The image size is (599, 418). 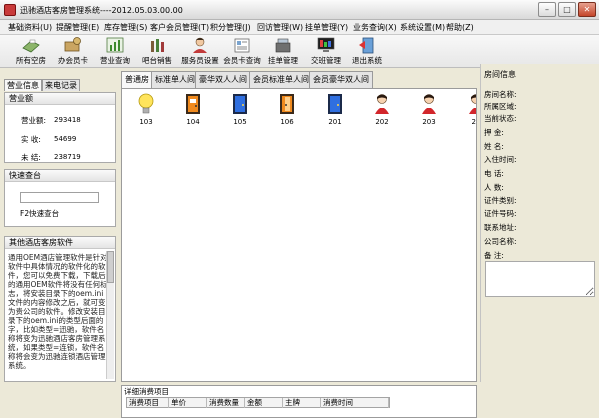 I want to click on quick-search-header: 快速查台, so click(x=60, y=176).